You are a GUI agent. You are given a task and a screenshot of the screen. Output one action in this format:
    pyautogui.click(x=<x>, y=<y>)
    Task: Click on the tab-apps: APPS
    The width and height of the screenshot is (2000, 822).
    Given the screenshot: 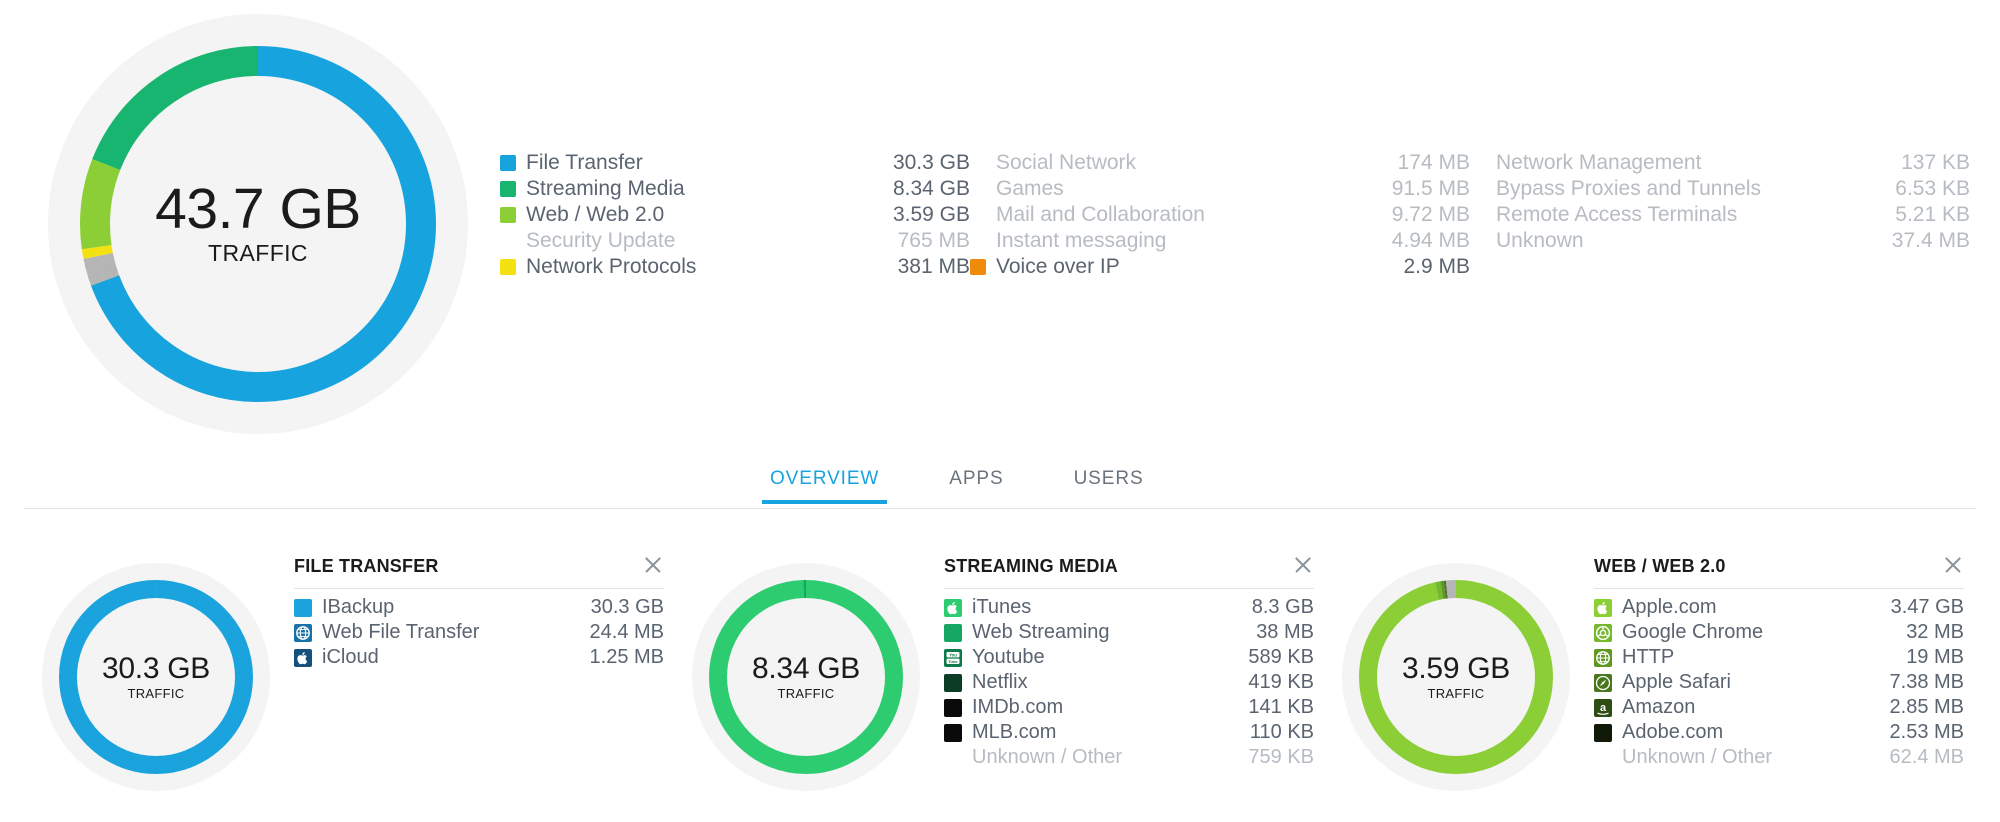 What is the action you would take?
    pyautogui.click(x=976, y=483)
    